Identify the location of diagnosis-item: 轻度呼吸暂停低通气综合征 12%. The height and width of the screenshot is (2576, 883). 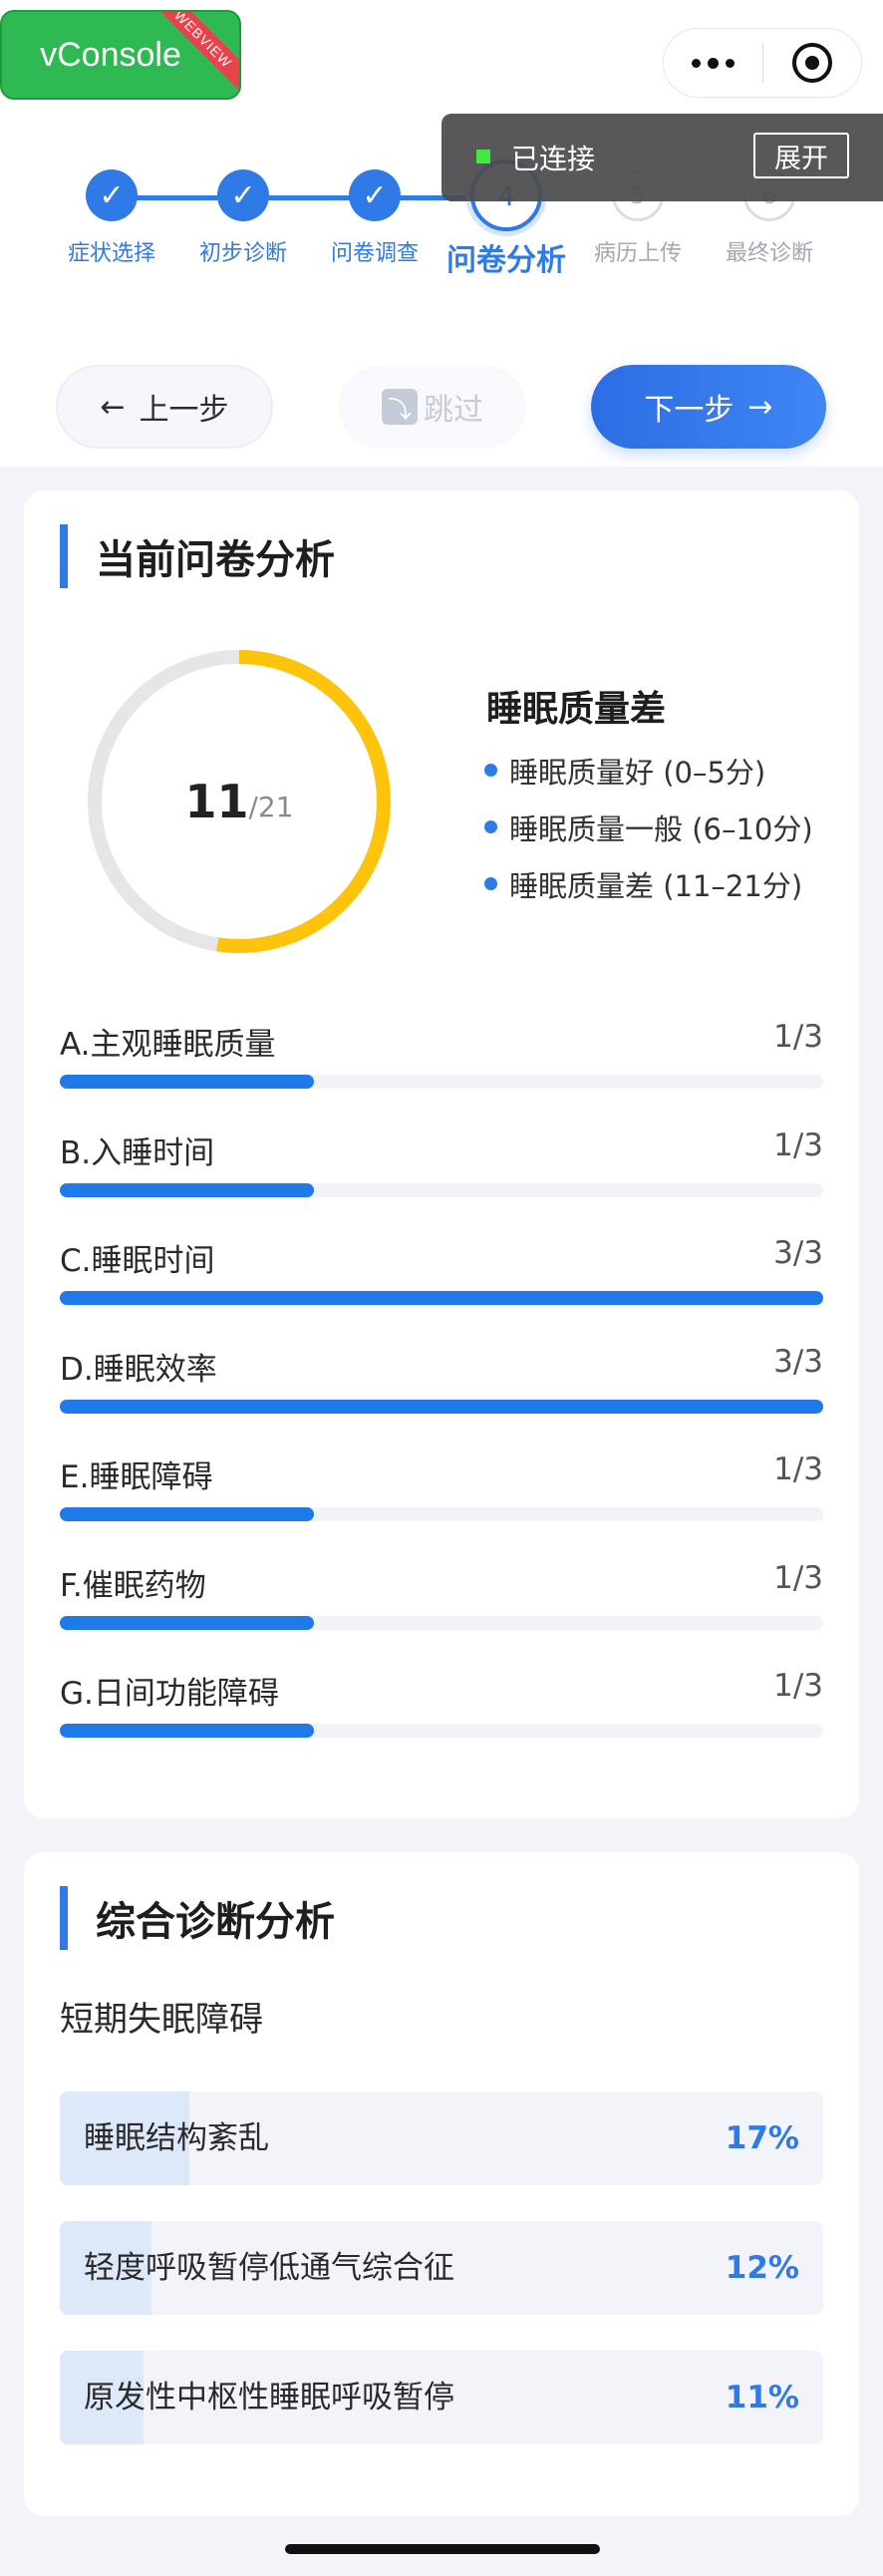
(441, 2268).